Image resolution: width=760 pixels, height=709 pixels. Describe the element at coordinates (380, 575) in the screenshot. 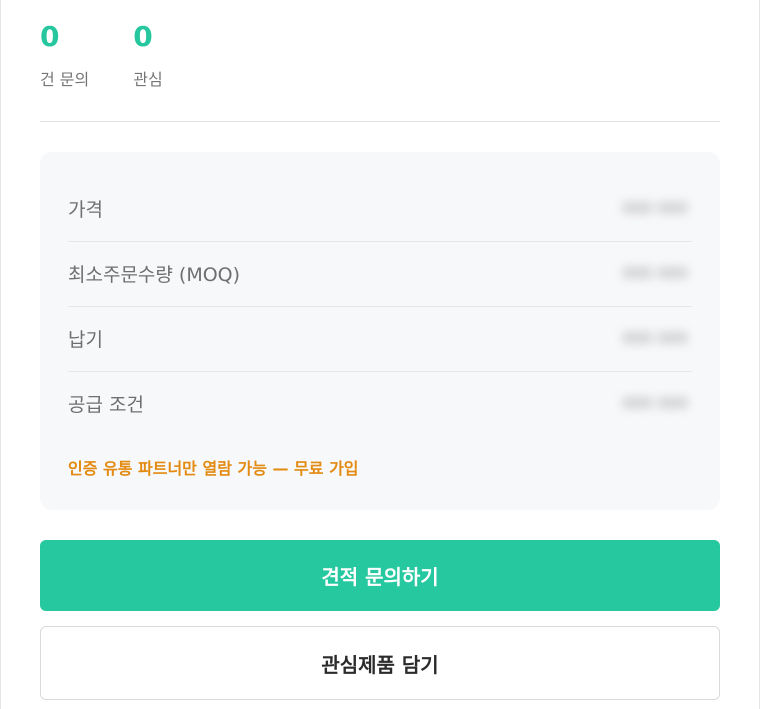

I see `request-quote-button: 견적 문의하기` at that location.